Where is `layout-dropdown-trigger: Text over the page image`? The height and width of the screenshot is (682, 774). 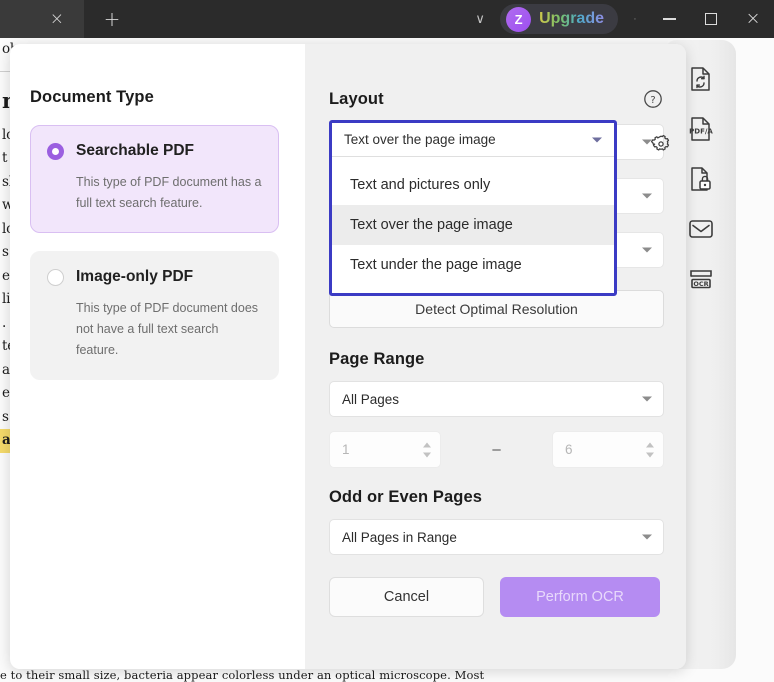 layout-dropdown-trigger: Text over the page image is located at coordinates (473, 140).